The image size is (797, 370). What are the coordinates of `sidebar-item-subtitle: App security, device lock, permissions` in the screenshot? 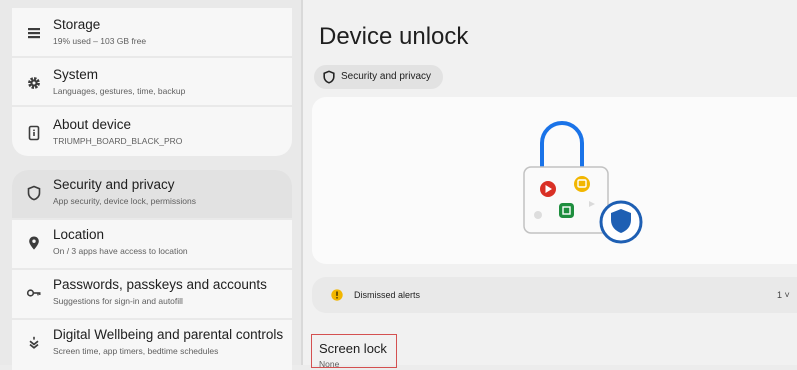 It's located at (124, 201).